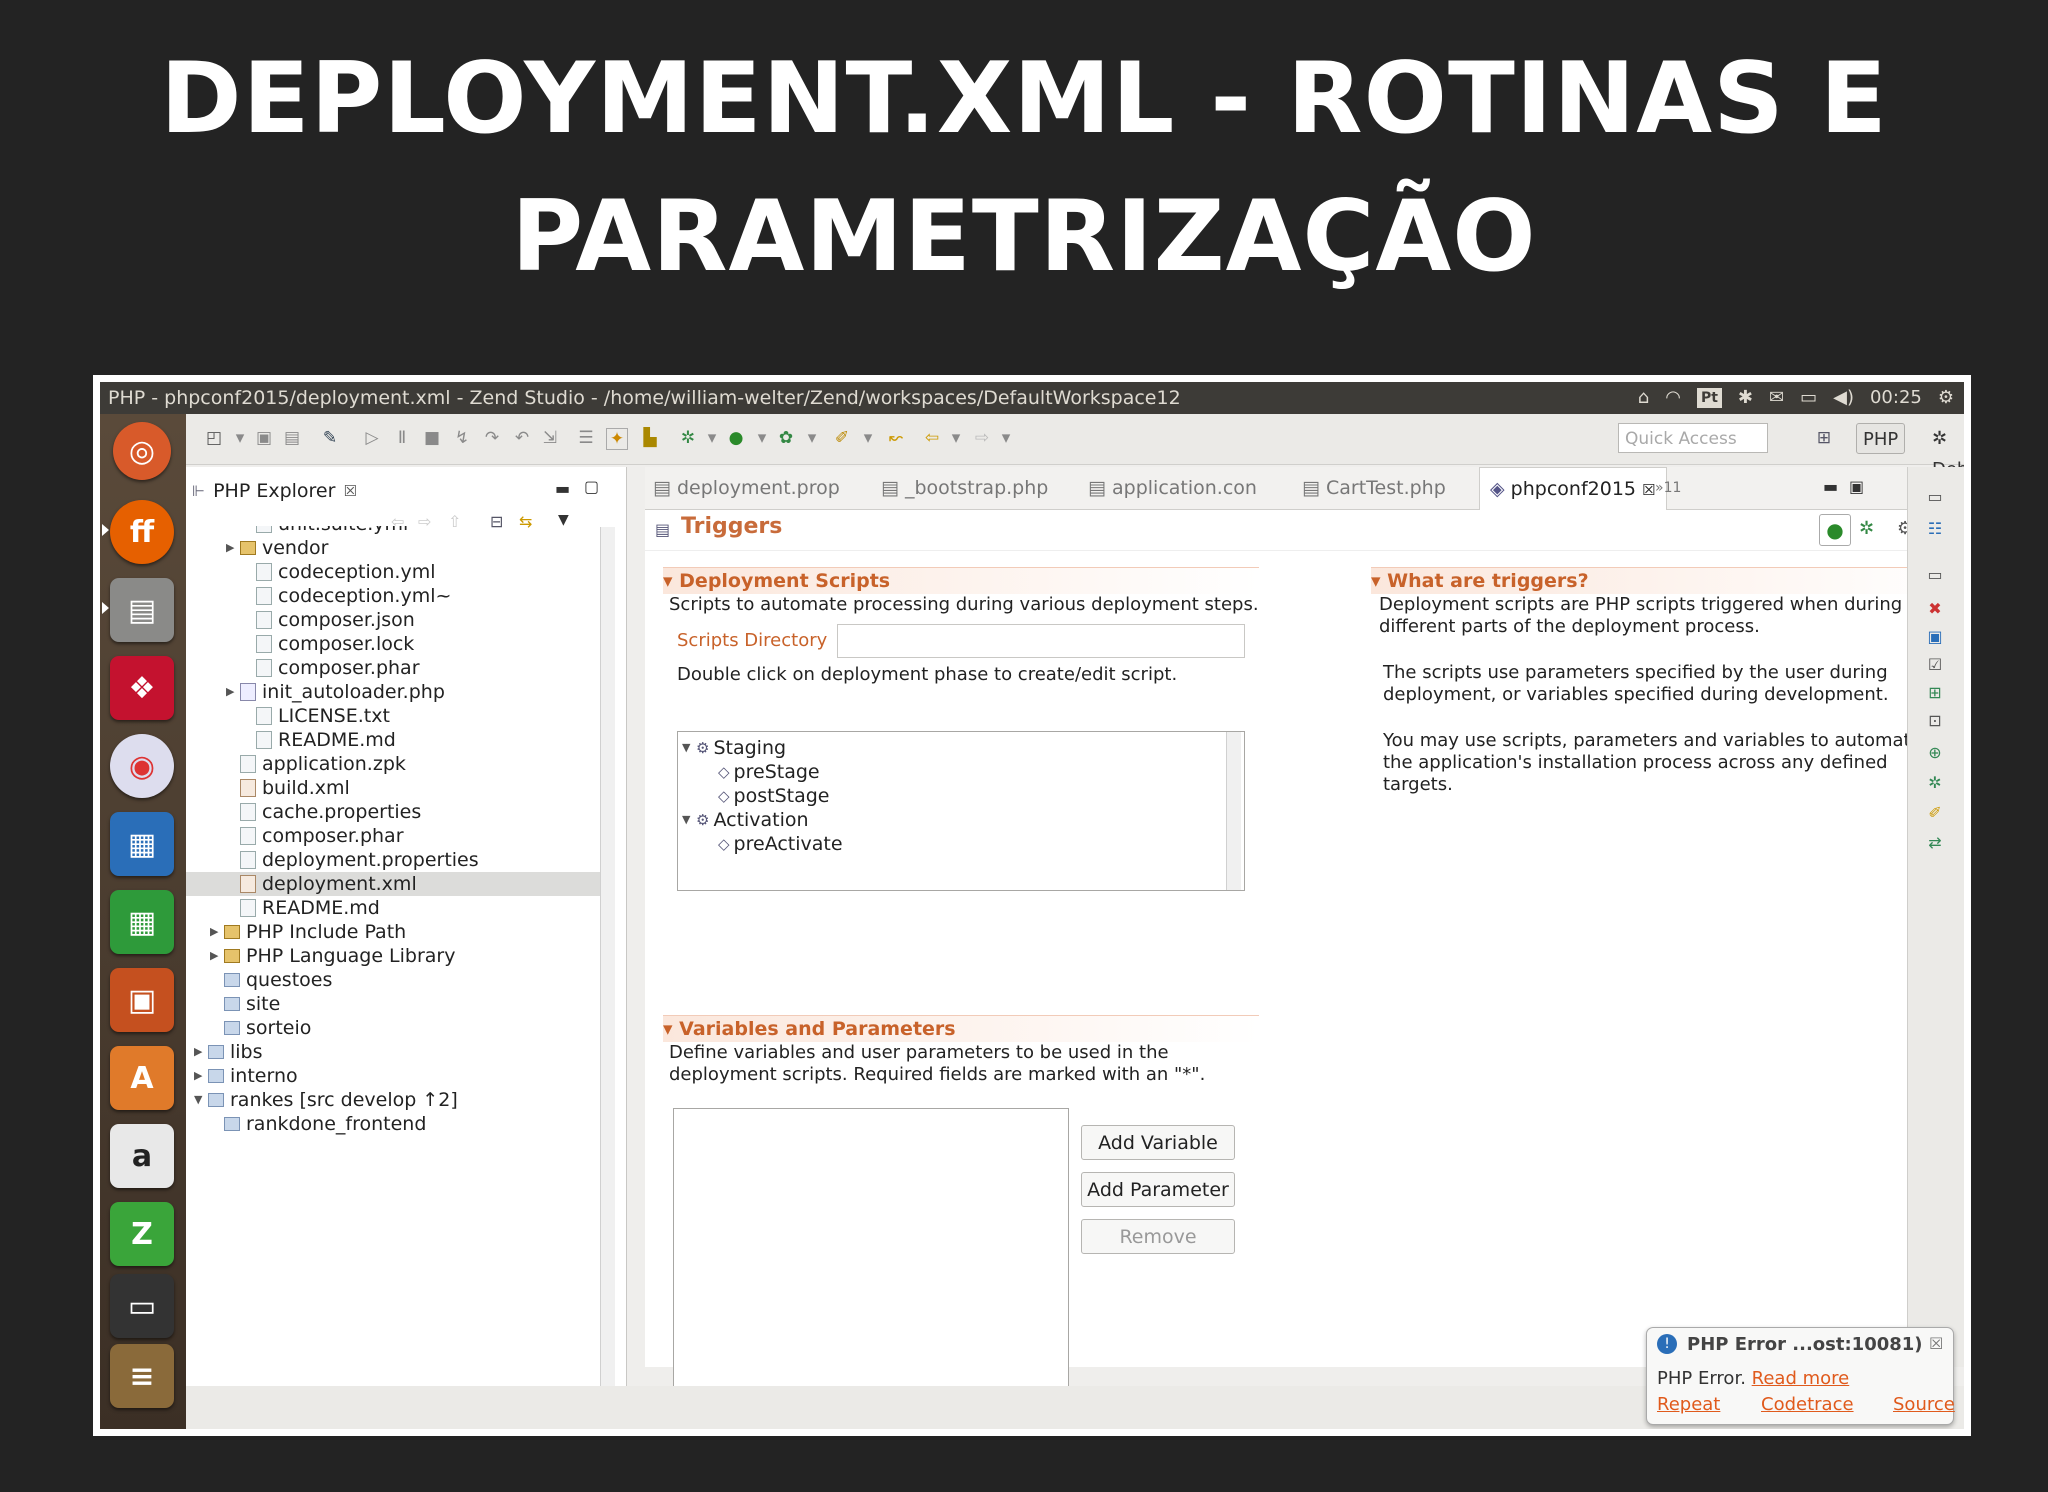 Image resolution: width=2048 pixels, height=1492 pixels. I want to click on files-icon: ▤, so click(142, 610).